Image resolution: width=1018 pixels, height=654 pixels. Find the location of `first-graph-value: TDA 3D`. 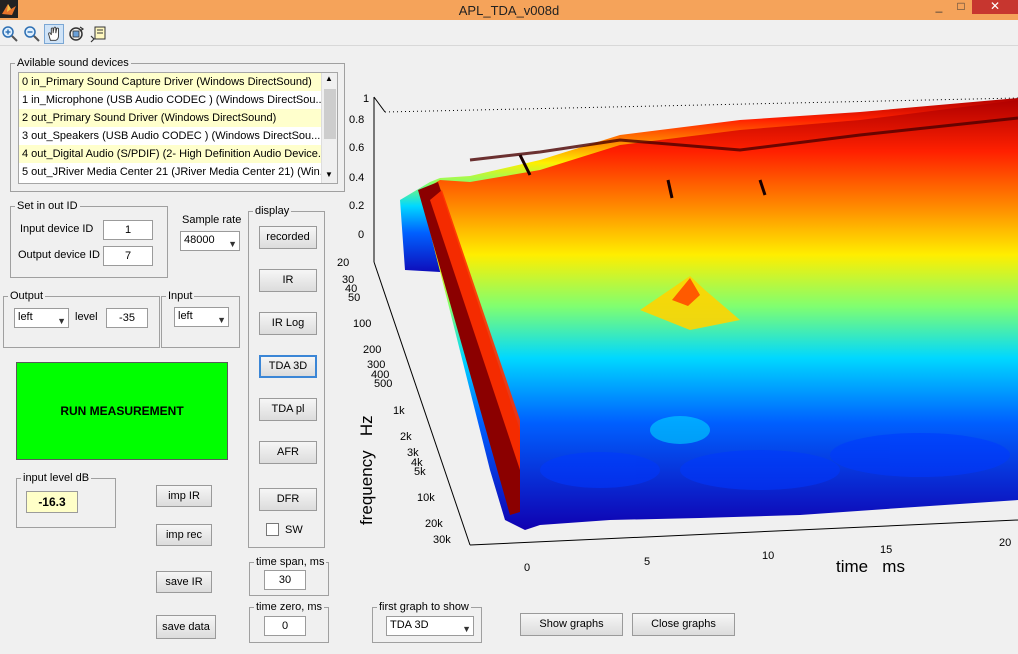

first-graph-value: TDA 3D is located at coordinates (409, 625).